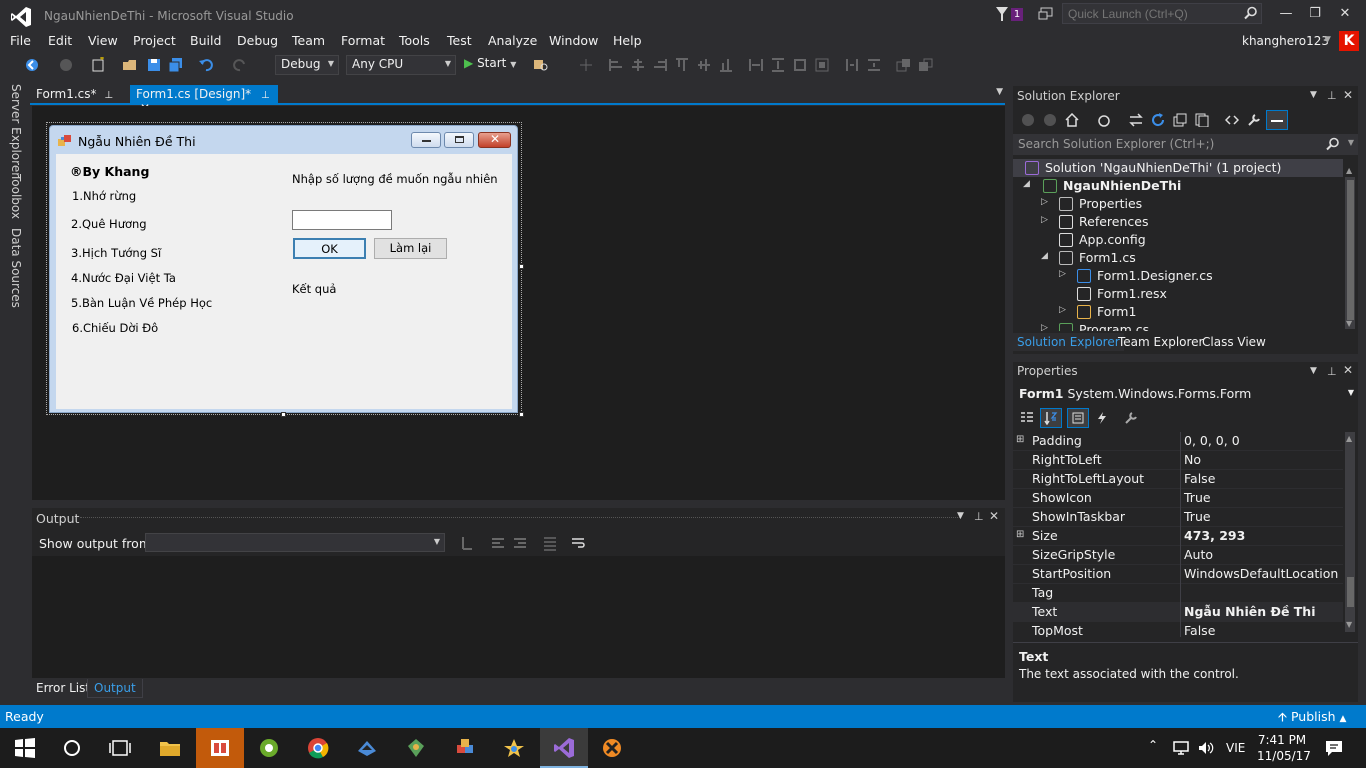 The height and width of the screenshot is (768, 1366). I want to click on property-row: Tag, so click(1178, 593).